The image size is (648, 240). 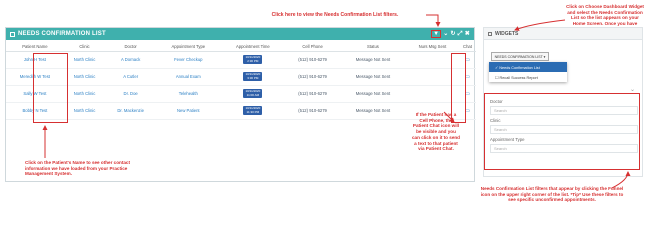 What do you see at coordinates (188, 111) in the screenshot?
I see `appointment-type-cell: New Patient` at bounding box center [188, 111].